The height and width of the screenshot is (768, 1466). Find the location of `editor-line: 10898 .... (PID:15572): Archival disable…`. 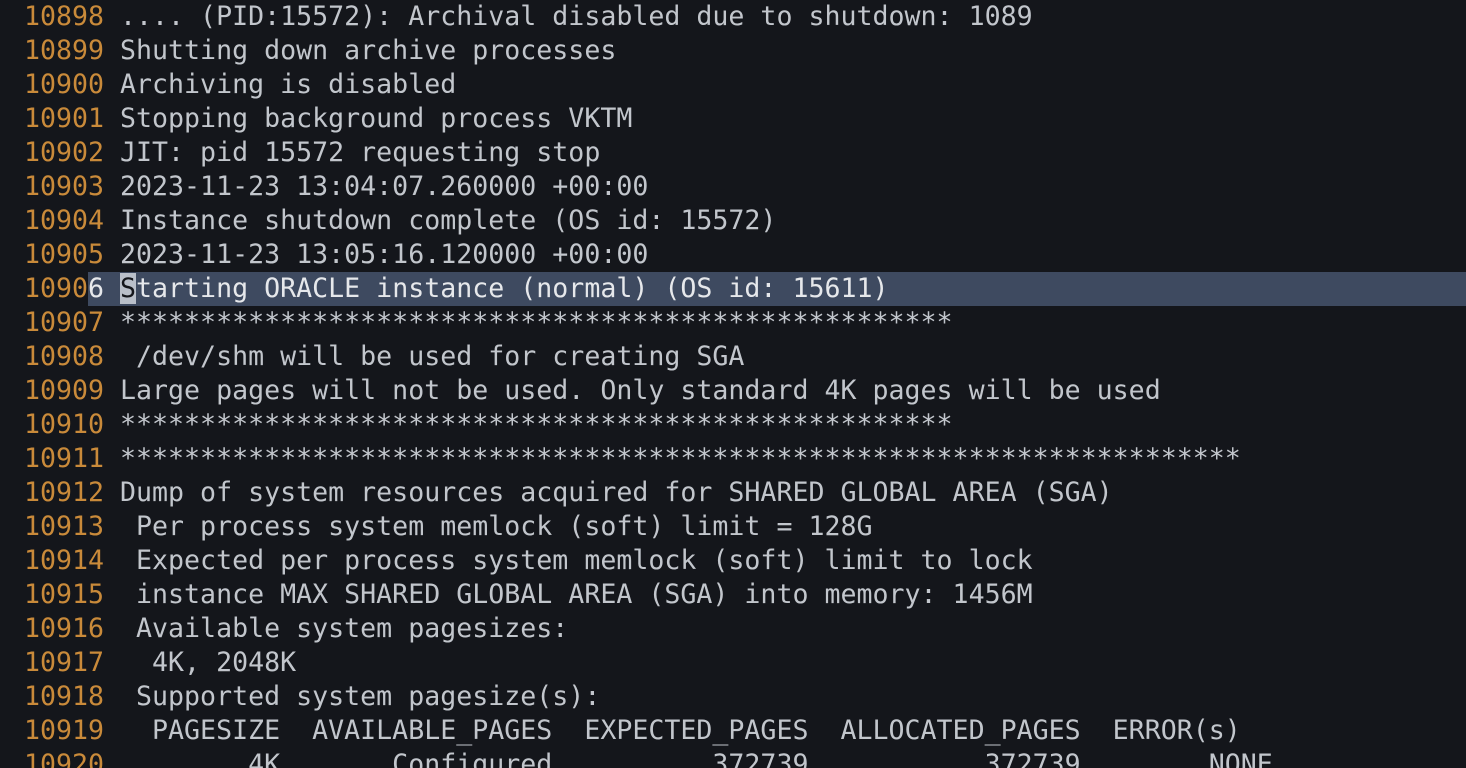

editor-line: 10898 .... (PID:15572): Archival disable… is located at coordinates (733, 17).